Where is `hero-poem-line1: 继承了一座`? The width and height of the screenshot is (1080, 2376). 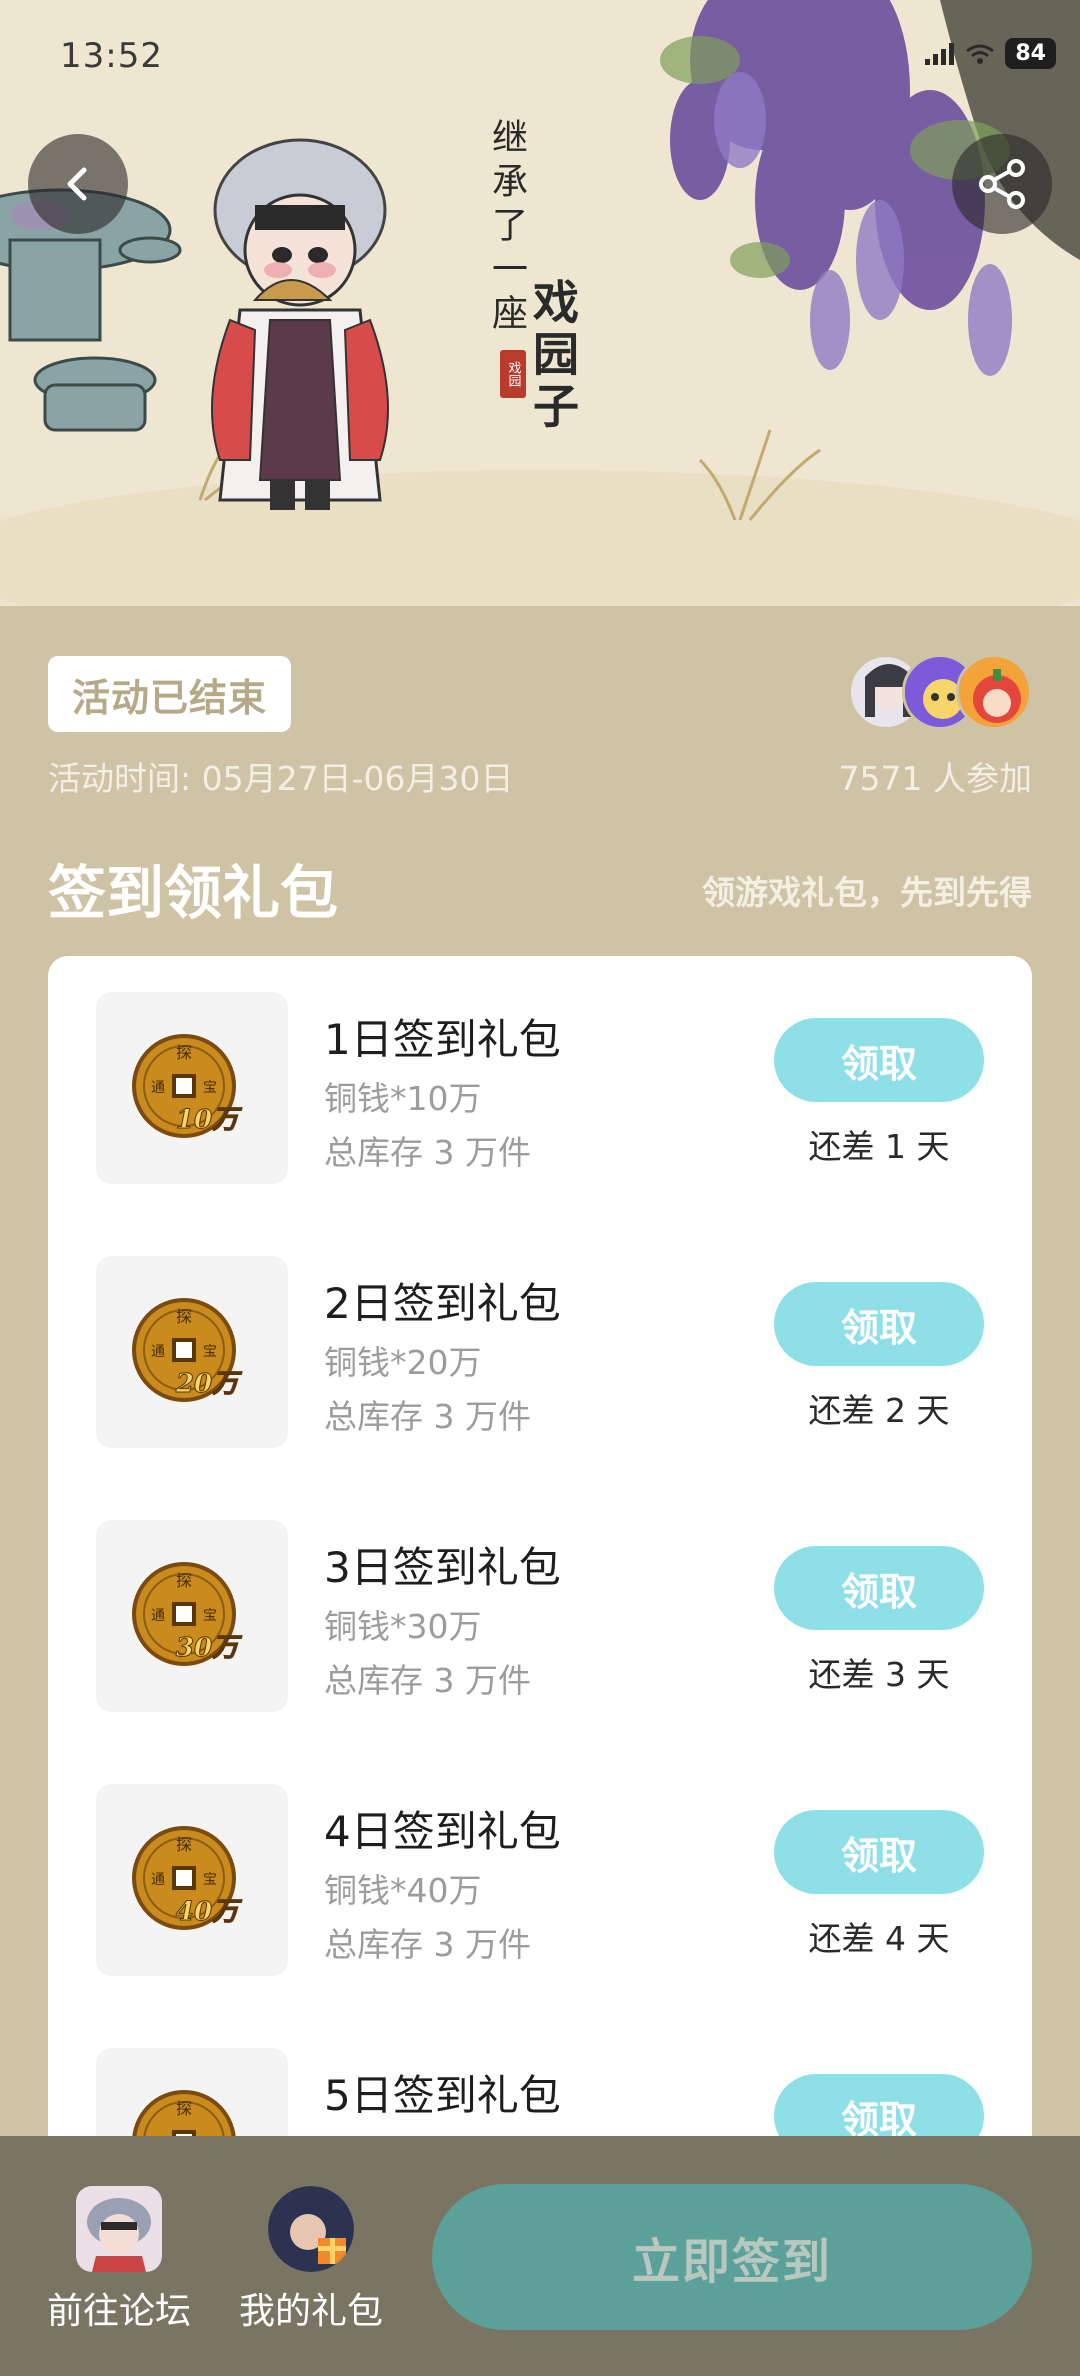
hero-poem-line1: 继承了一座 is located at coordinates (506, 228).